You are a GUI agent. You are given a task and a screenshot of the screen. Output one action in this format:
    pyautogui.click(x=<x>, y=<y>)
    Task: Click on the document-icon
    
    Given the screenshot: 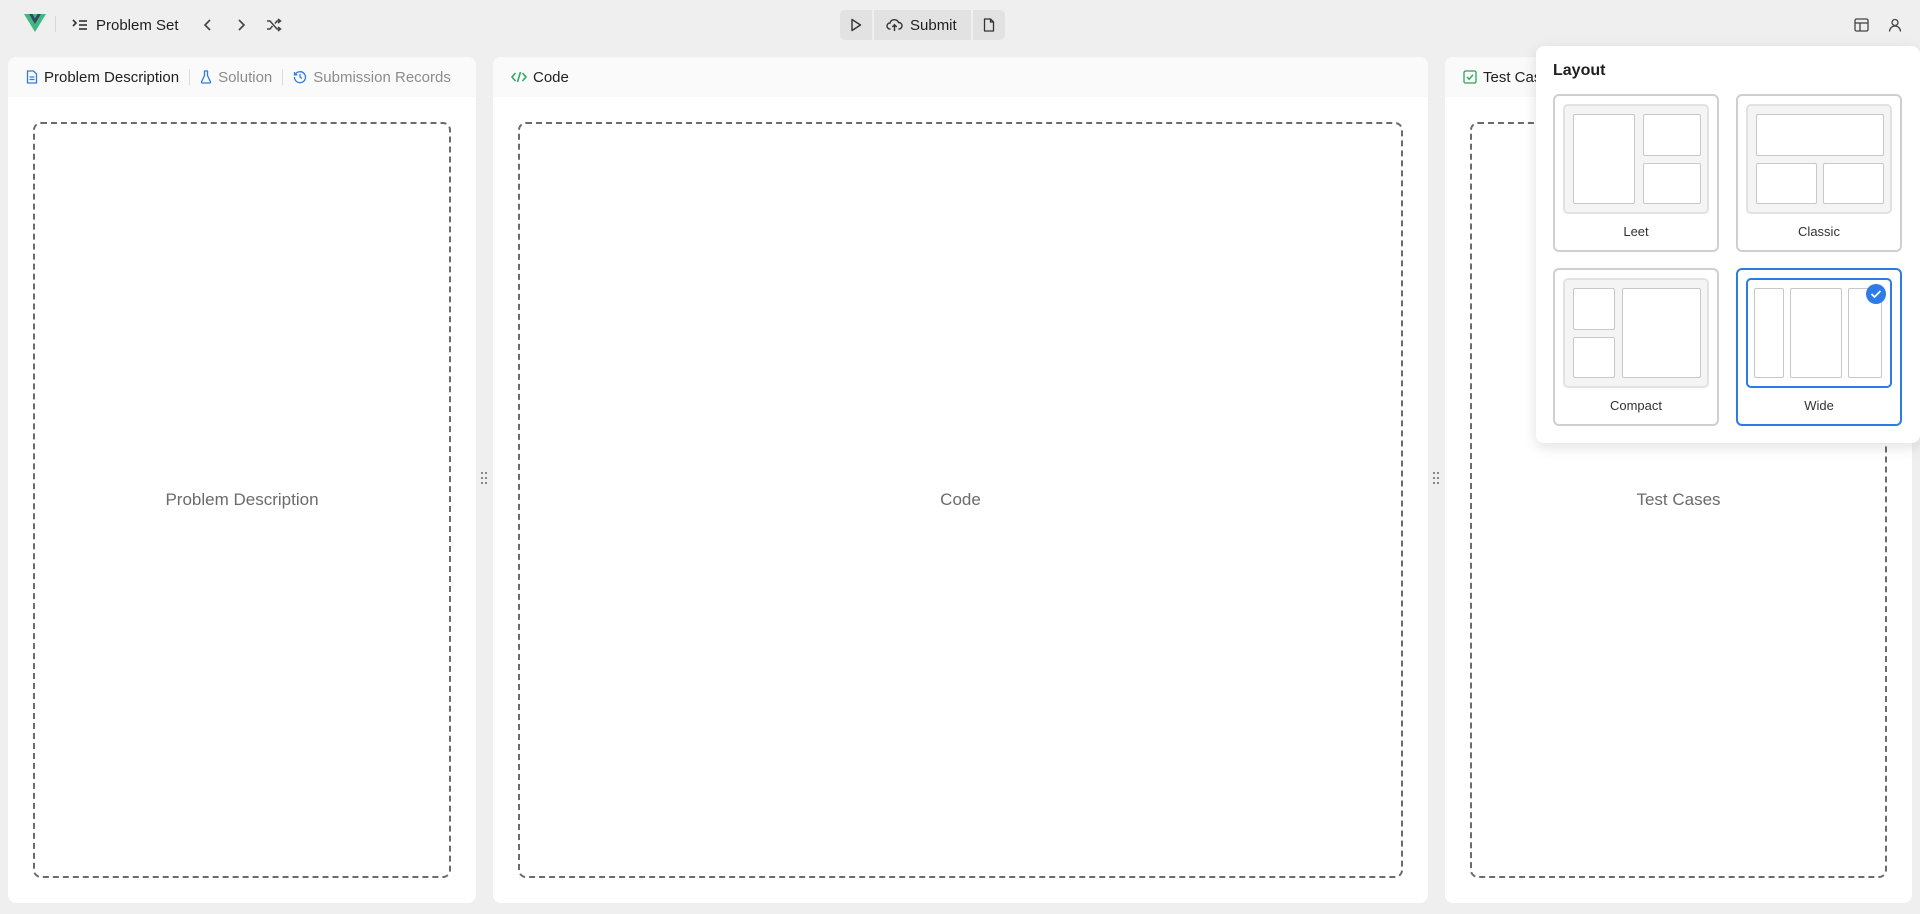 What is the action you would take?
    pyautogui.click(x=32, y=77)
    